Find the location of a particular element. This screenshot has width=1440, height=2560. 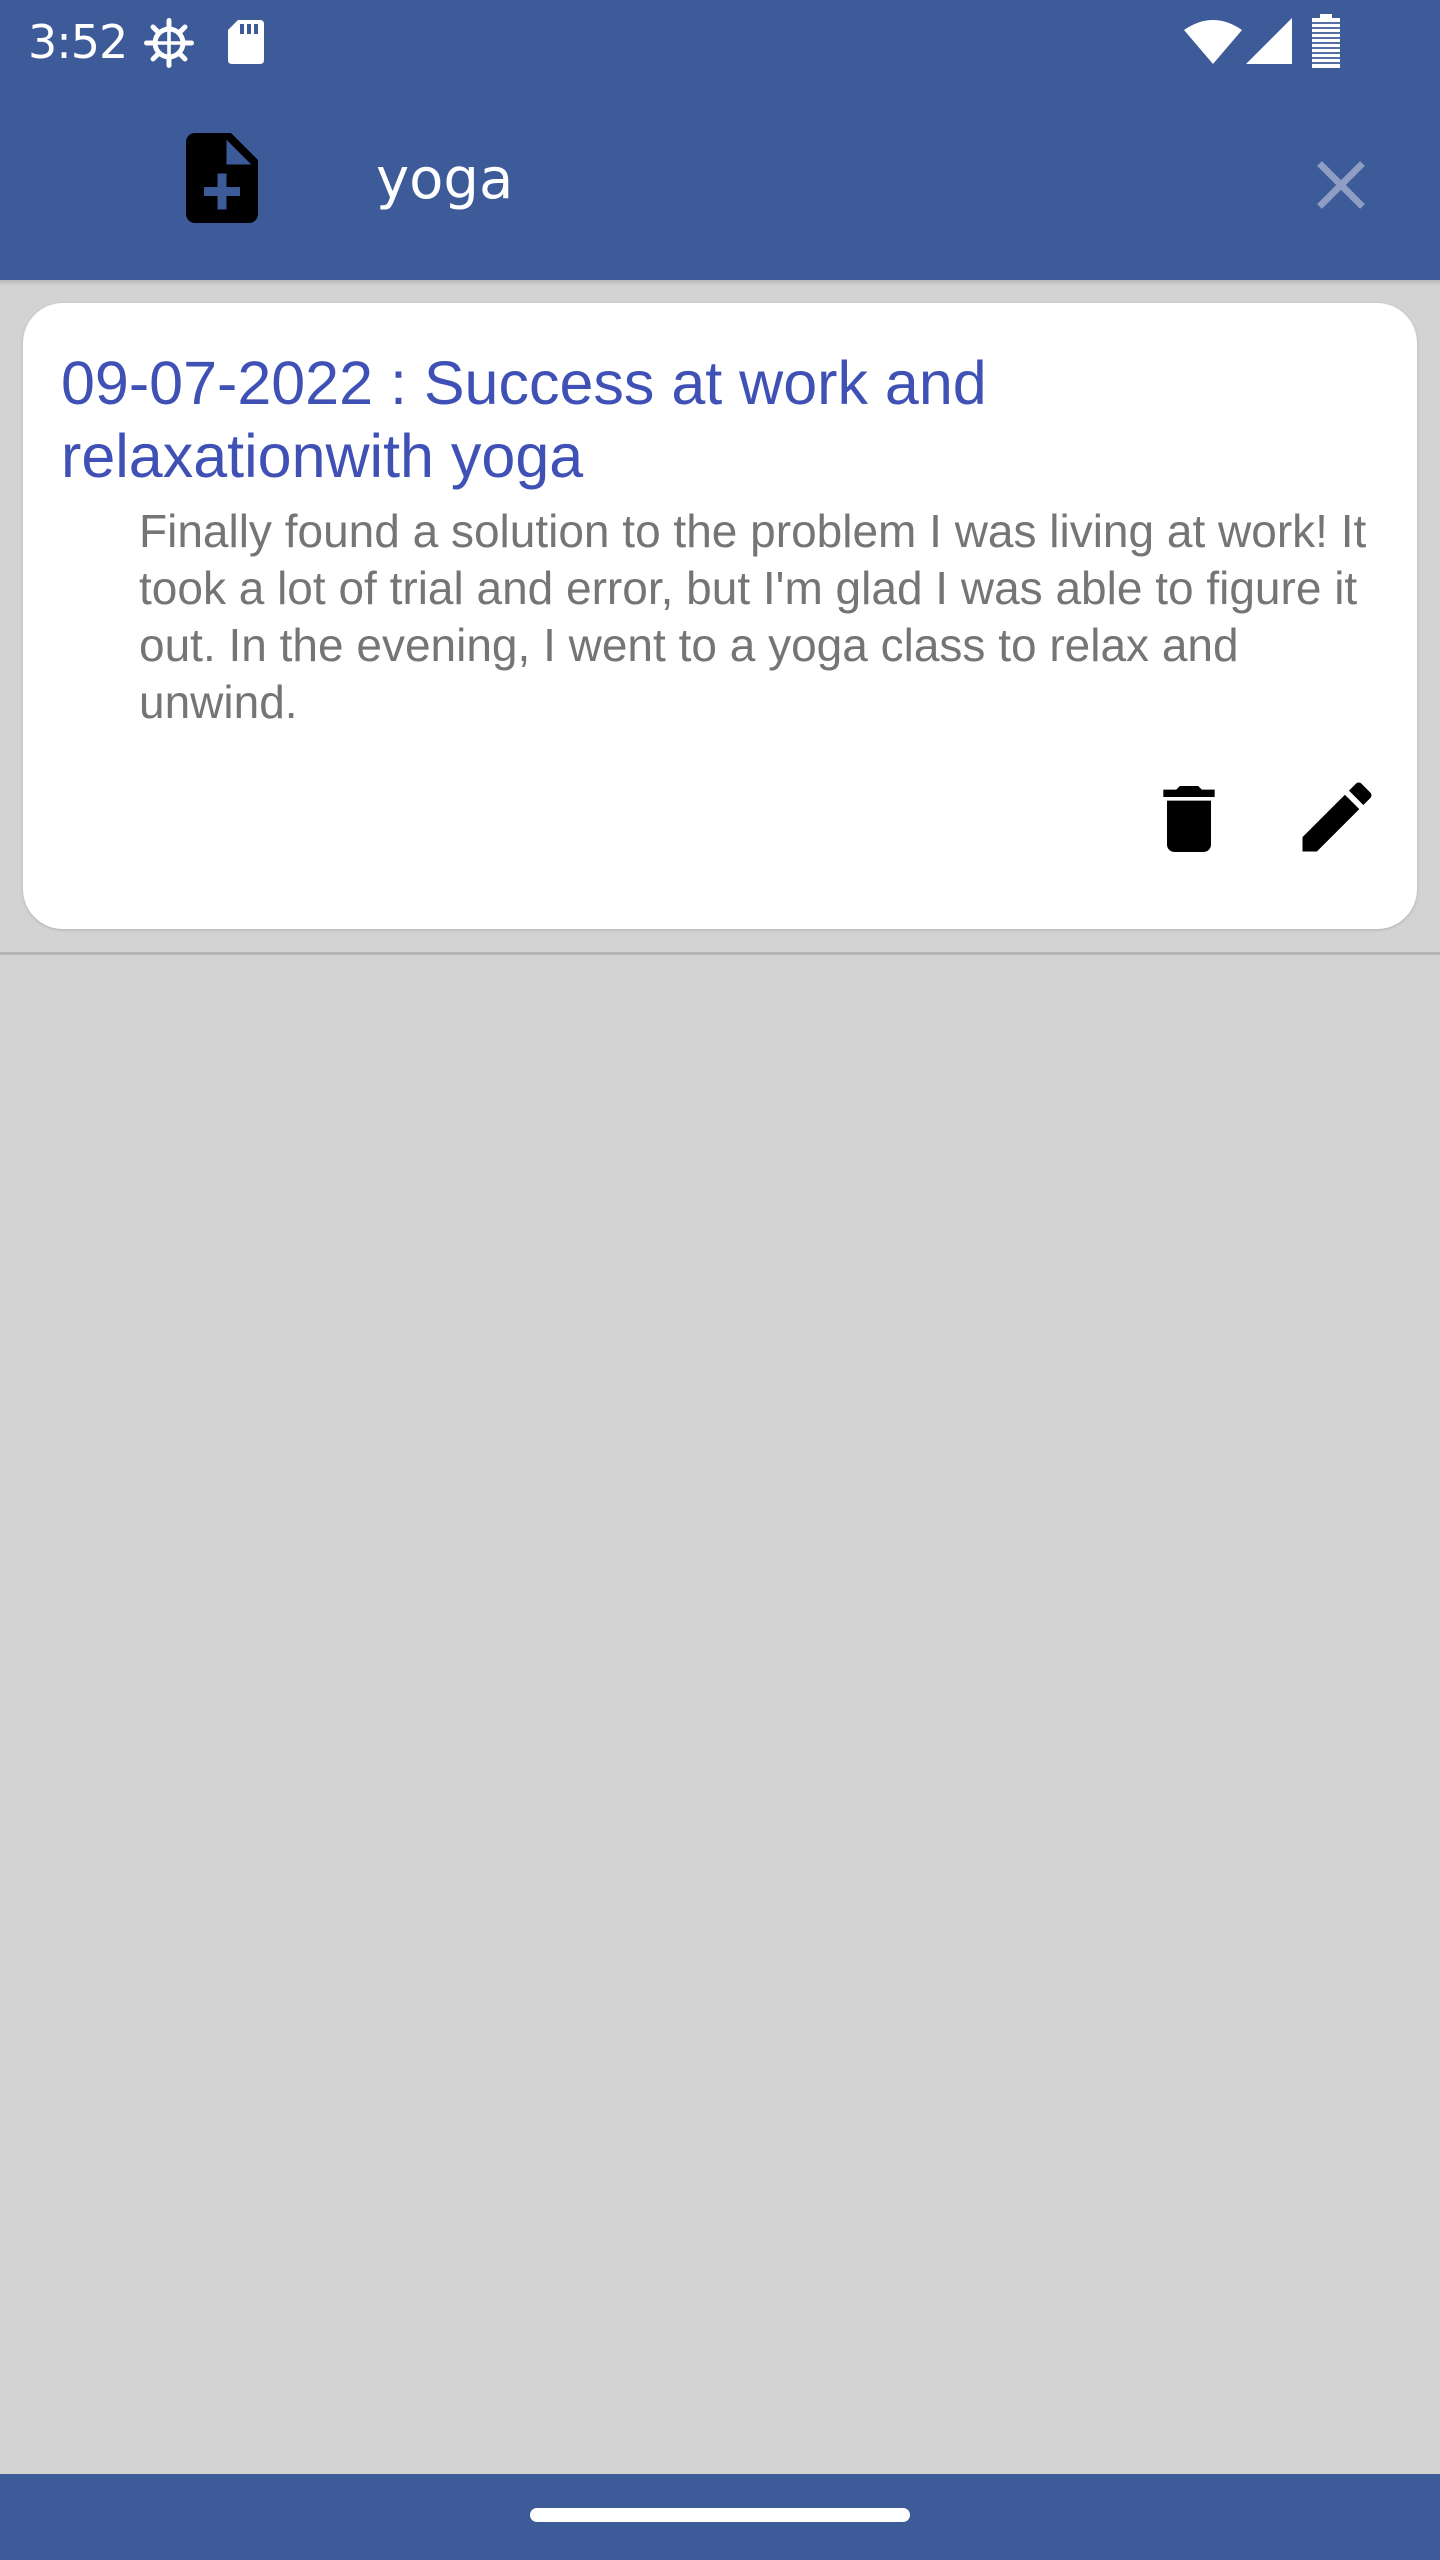

app-bar is located at coordinates (720, 182).